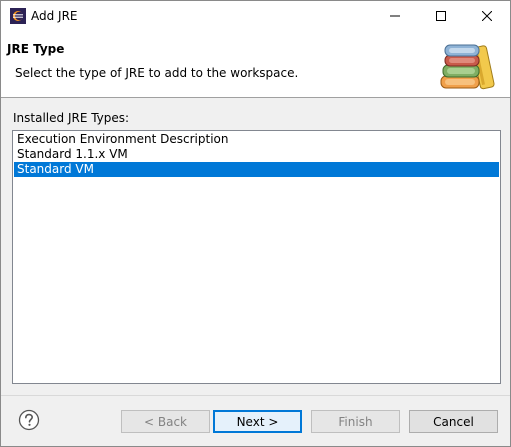 This screenshot has height=447, width=511. I want to click on next-button: Next >, so click(257, 421).